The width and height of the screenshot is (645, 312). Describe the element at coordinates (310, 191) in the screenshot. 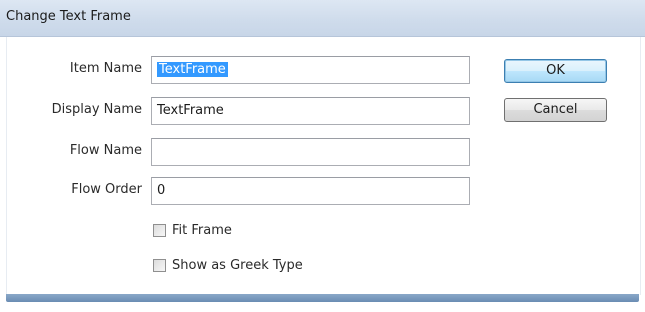

I see `flow-order-field: 0` at that location.